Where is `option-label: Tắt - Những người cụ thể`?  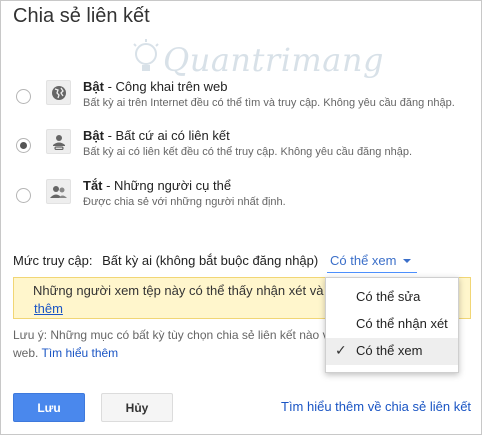 option-label: Tắt - Những người cụ thể is located at coordinates (157, 185).